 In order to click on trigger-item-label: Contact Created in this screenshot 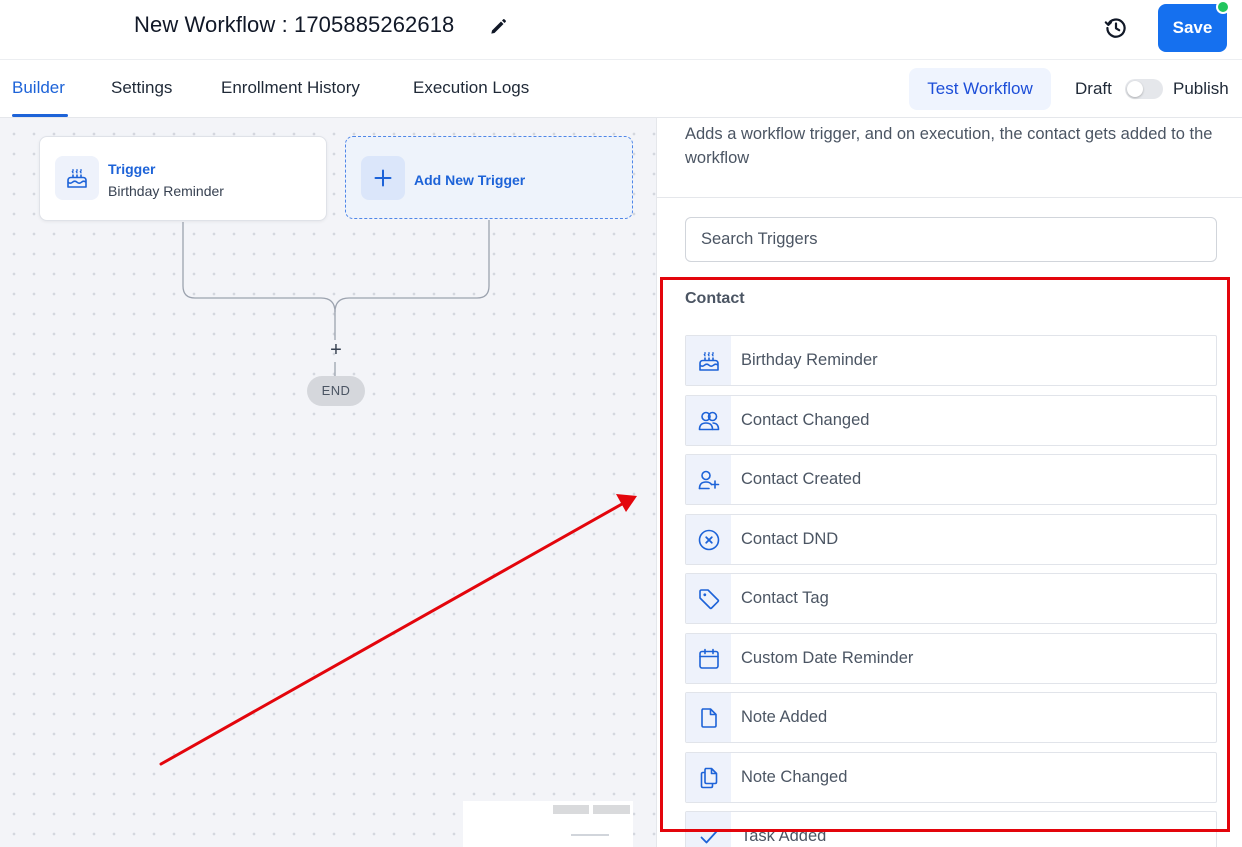, I will do `click(801, 479)`.